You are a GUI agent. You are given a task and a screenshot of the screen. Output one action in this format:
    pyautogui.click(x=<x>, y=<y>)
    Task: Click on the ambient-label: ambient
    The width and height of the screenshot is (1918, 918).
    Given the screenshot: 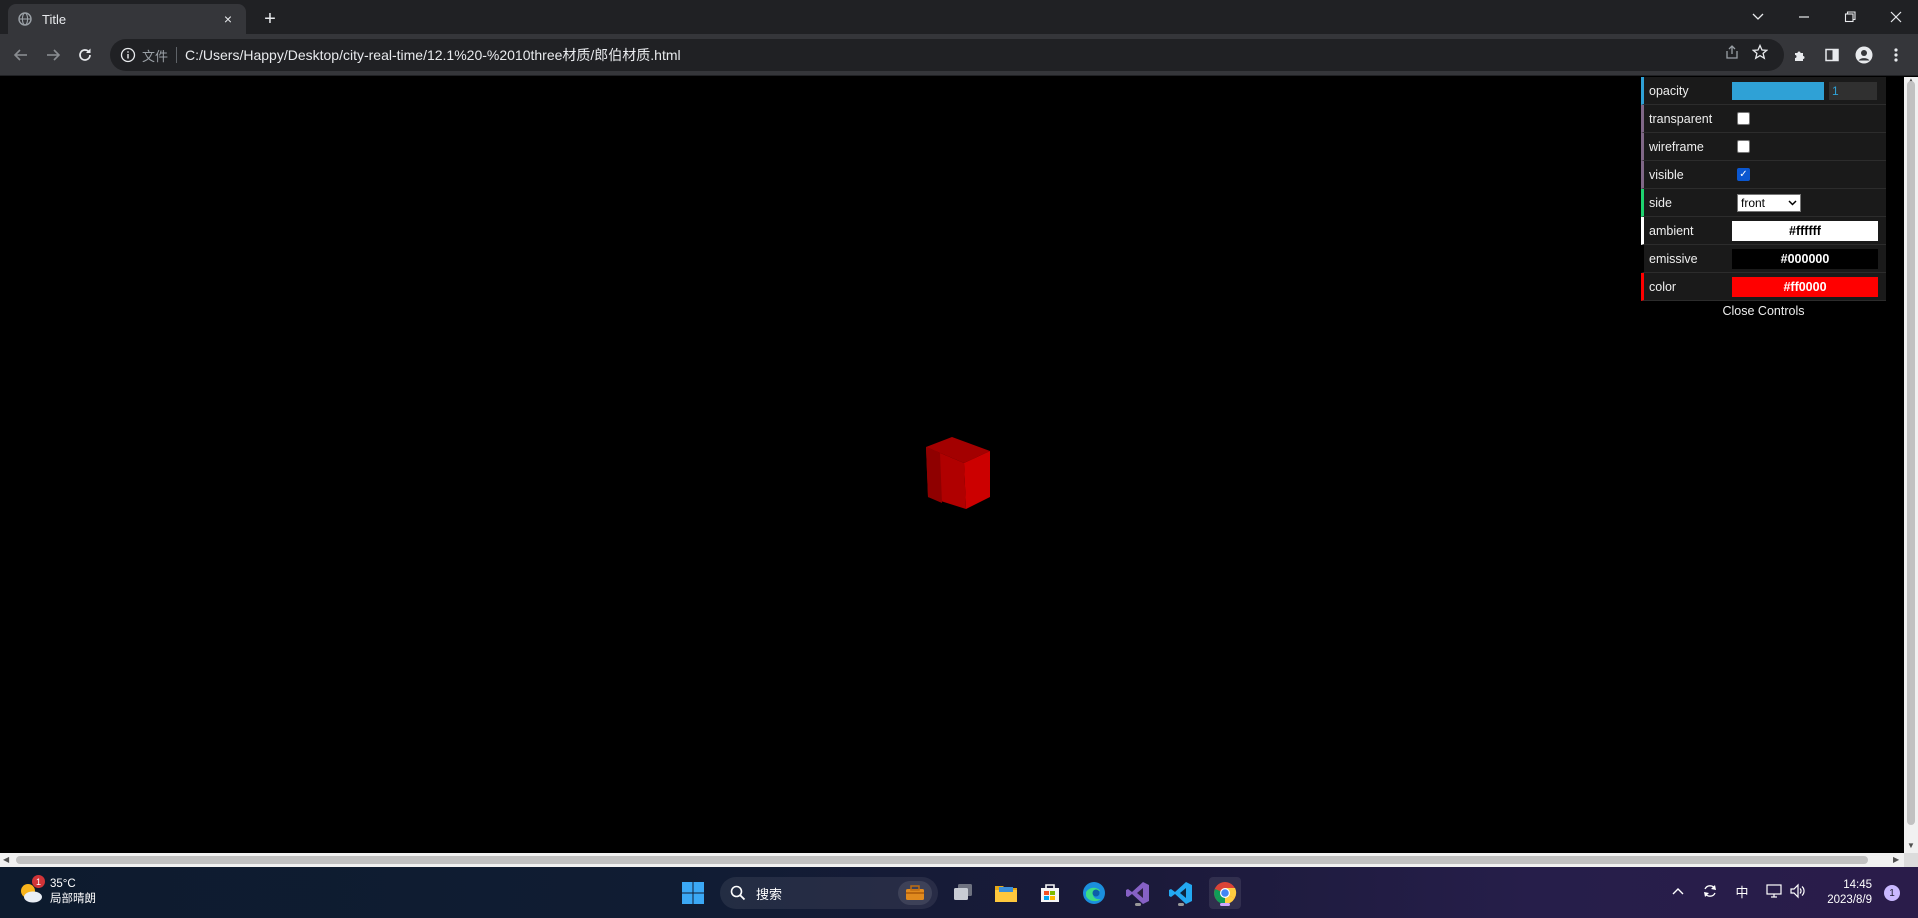 What is the action you would take?
    pyautogui.click(x=1671, y=230)
    